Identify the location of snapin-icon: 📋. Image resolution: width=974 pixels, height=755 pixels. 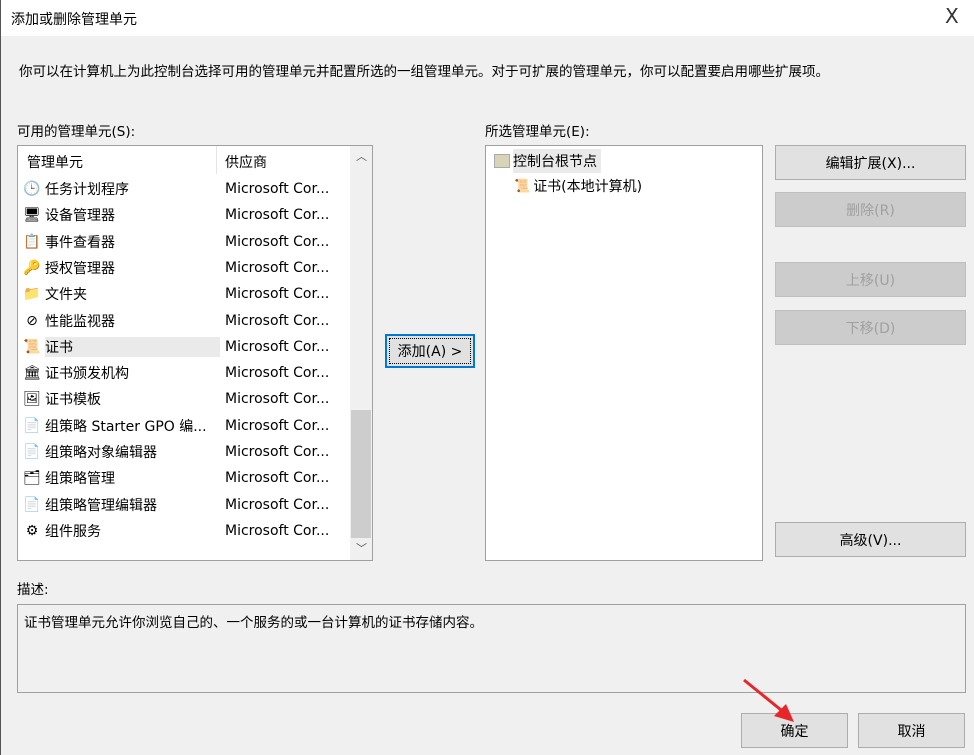
(32, 241).